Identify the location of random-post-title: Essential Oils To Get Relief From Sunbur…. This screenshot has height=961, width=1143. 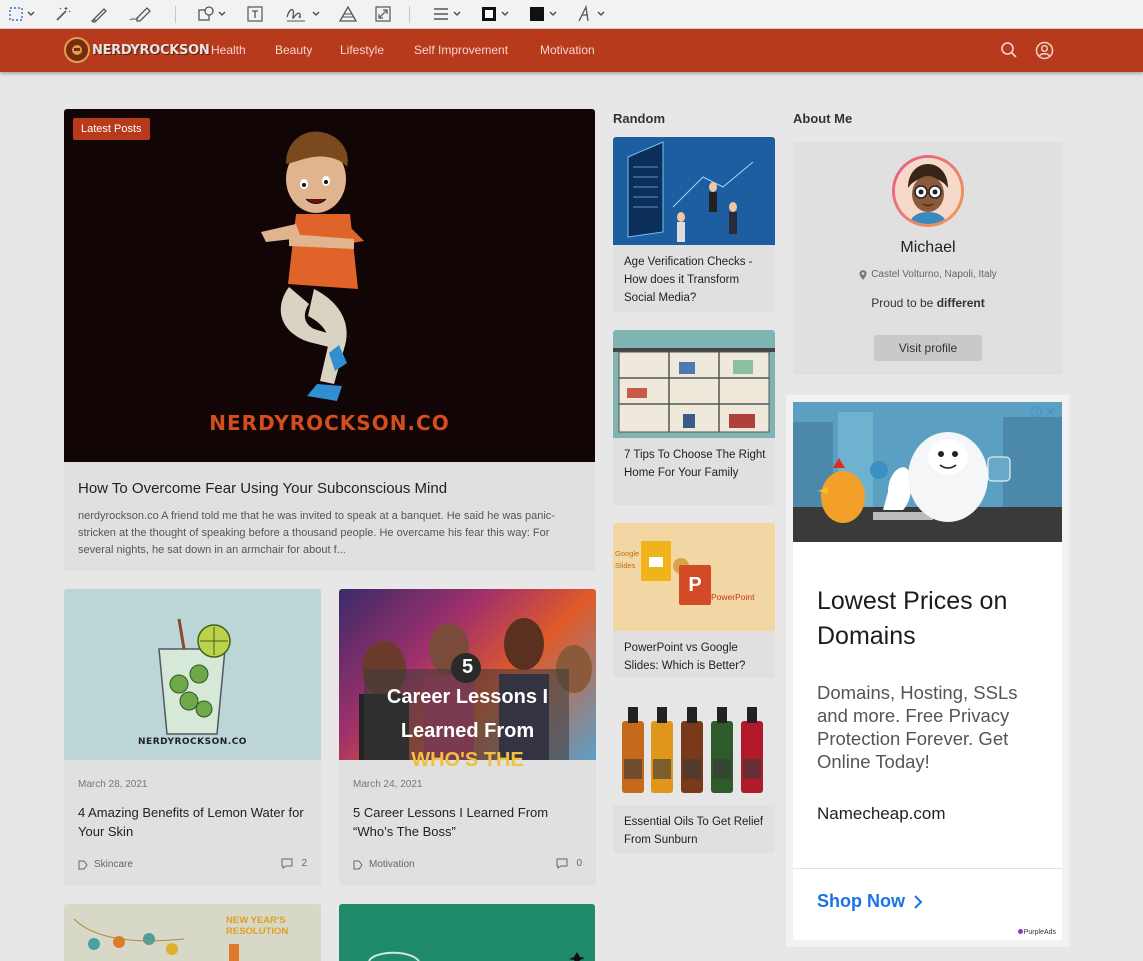
(696, 831).